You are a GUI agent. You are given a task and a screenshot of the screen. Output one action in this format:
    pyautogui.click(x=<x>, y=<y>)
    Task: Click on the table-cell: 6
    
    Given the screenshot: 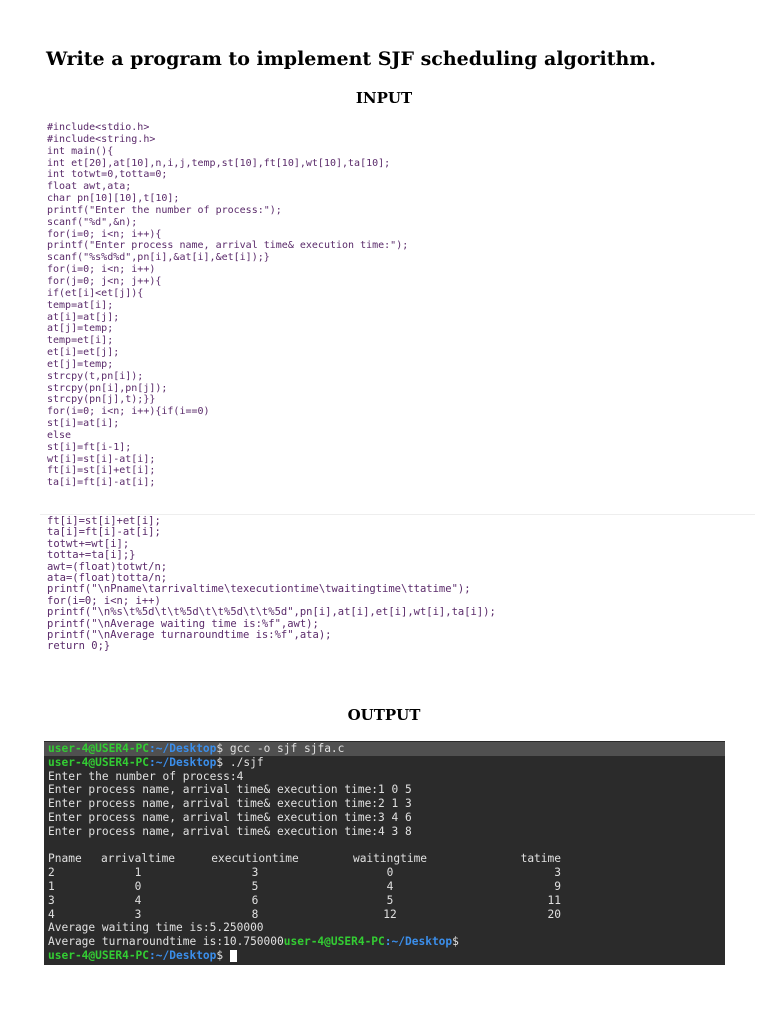 What is the action you would take?
    pyautogui.click(x=255, y=900)
    